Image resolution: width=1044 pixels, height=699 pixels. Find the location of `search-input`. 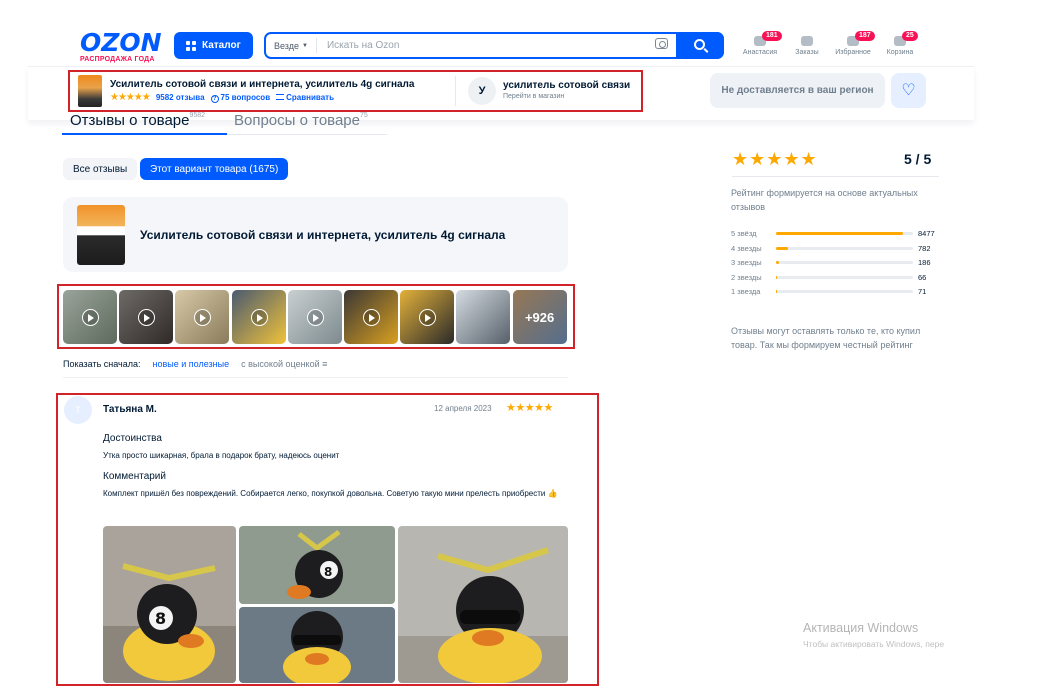

search-input is located at coordinates (481, 45).